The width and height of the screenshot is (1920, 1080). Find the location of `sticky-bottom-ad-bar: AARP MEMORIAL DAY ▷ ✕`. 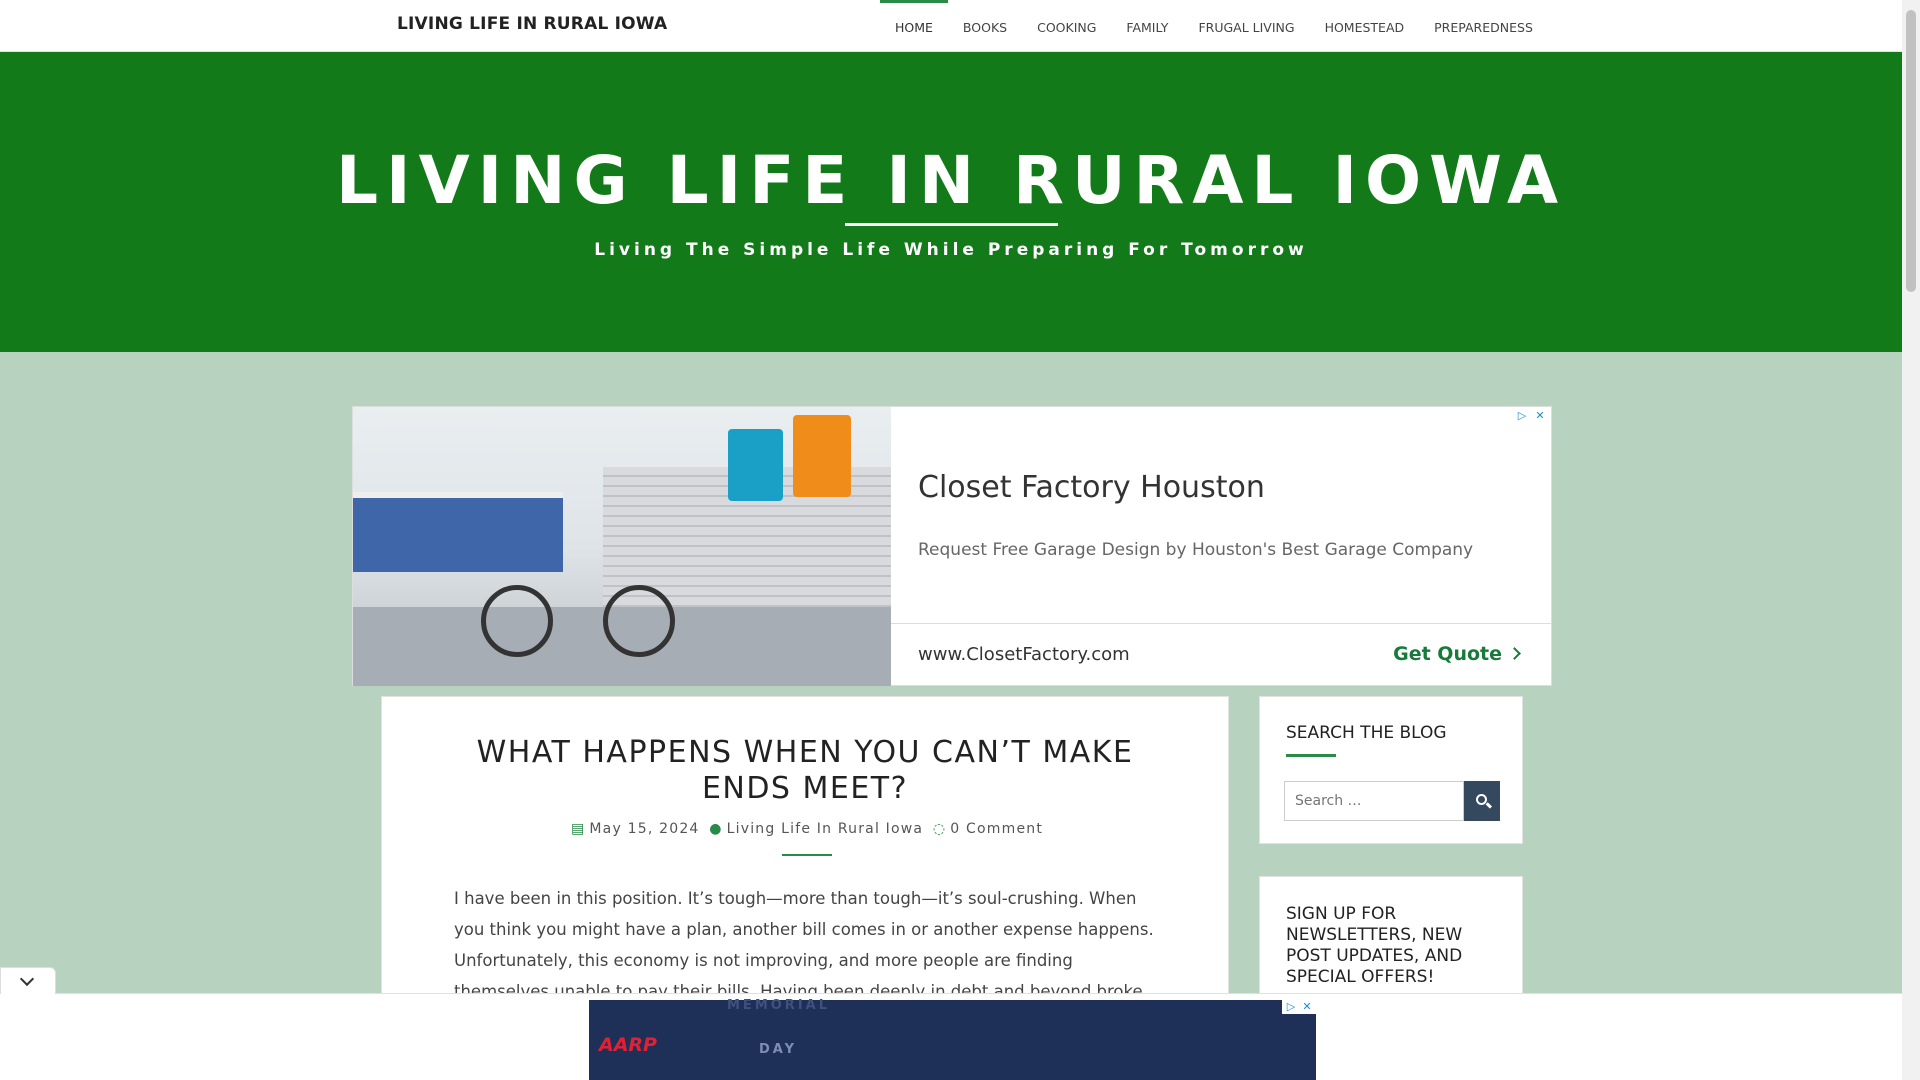

sticky-bottom-ad-bar: AARP MEMORIAL DAY ▷ ✕ is located at coordinates (951, 1036).